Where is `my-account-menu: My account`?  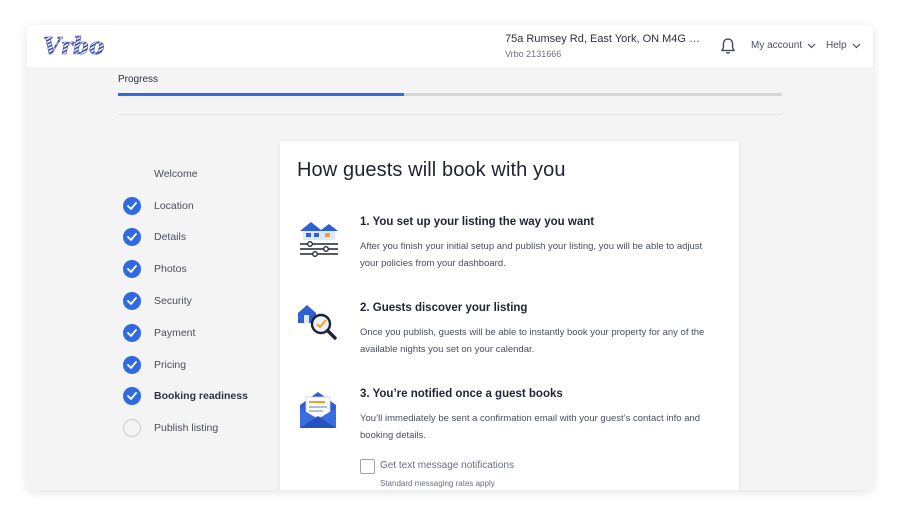 my-account-menu: My account is located at coordinates (783, 45).